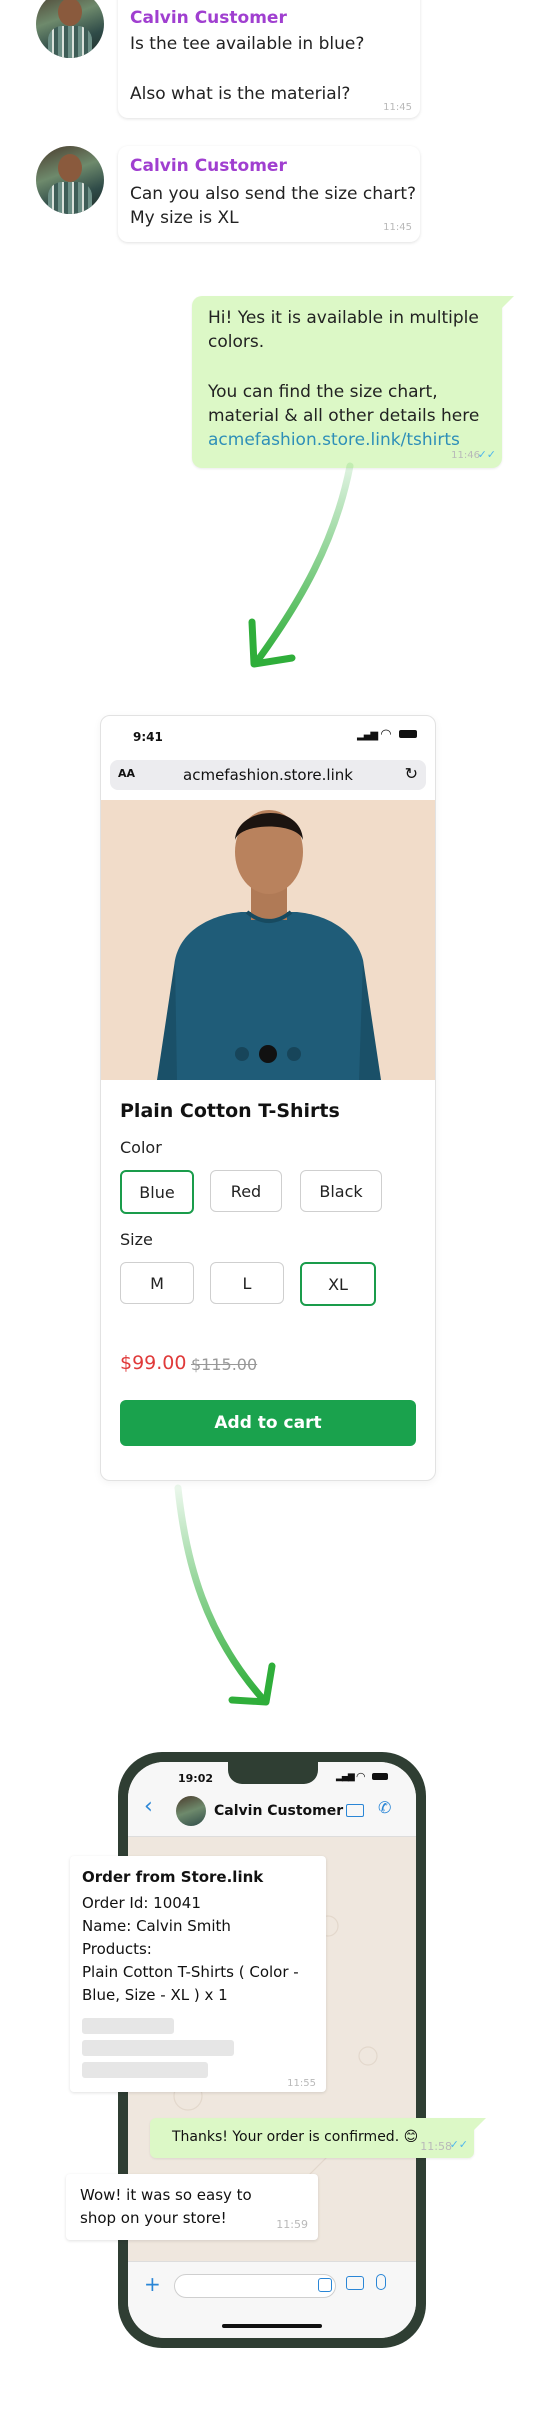 The height and width of the screenshot is (2424, 539). Describe the element at coordinates (278, 1811) in the screenshot. I see `contact-name: Calvin Customer` at that location.